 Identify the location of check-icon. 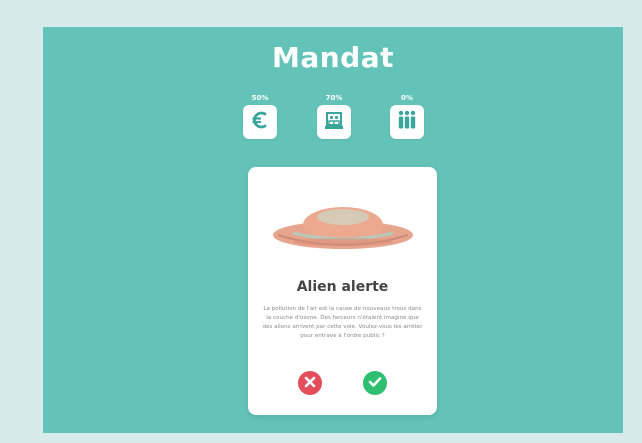
(375, 383).